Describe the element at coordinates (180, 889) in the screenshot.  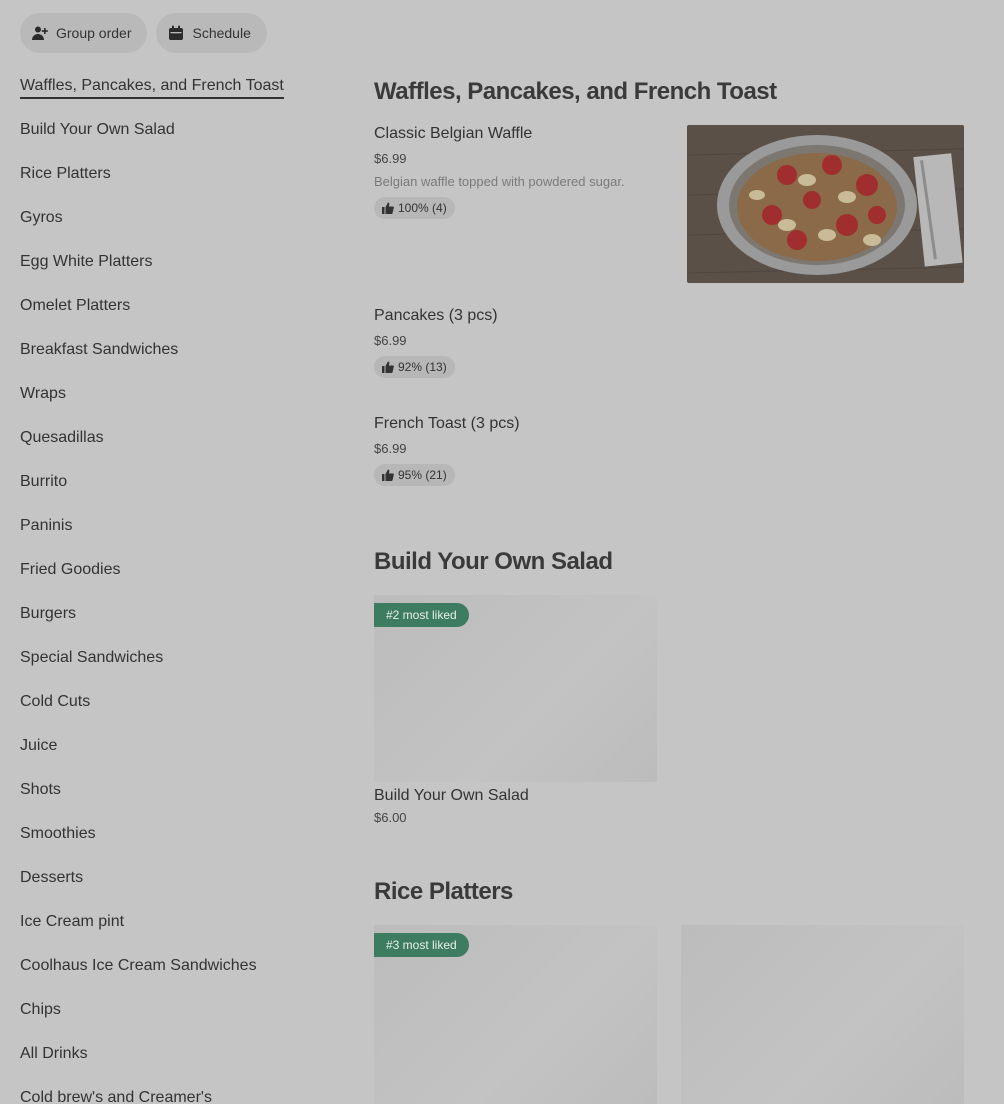
I see `sidebar-item-desserts: Desserts` at that location.